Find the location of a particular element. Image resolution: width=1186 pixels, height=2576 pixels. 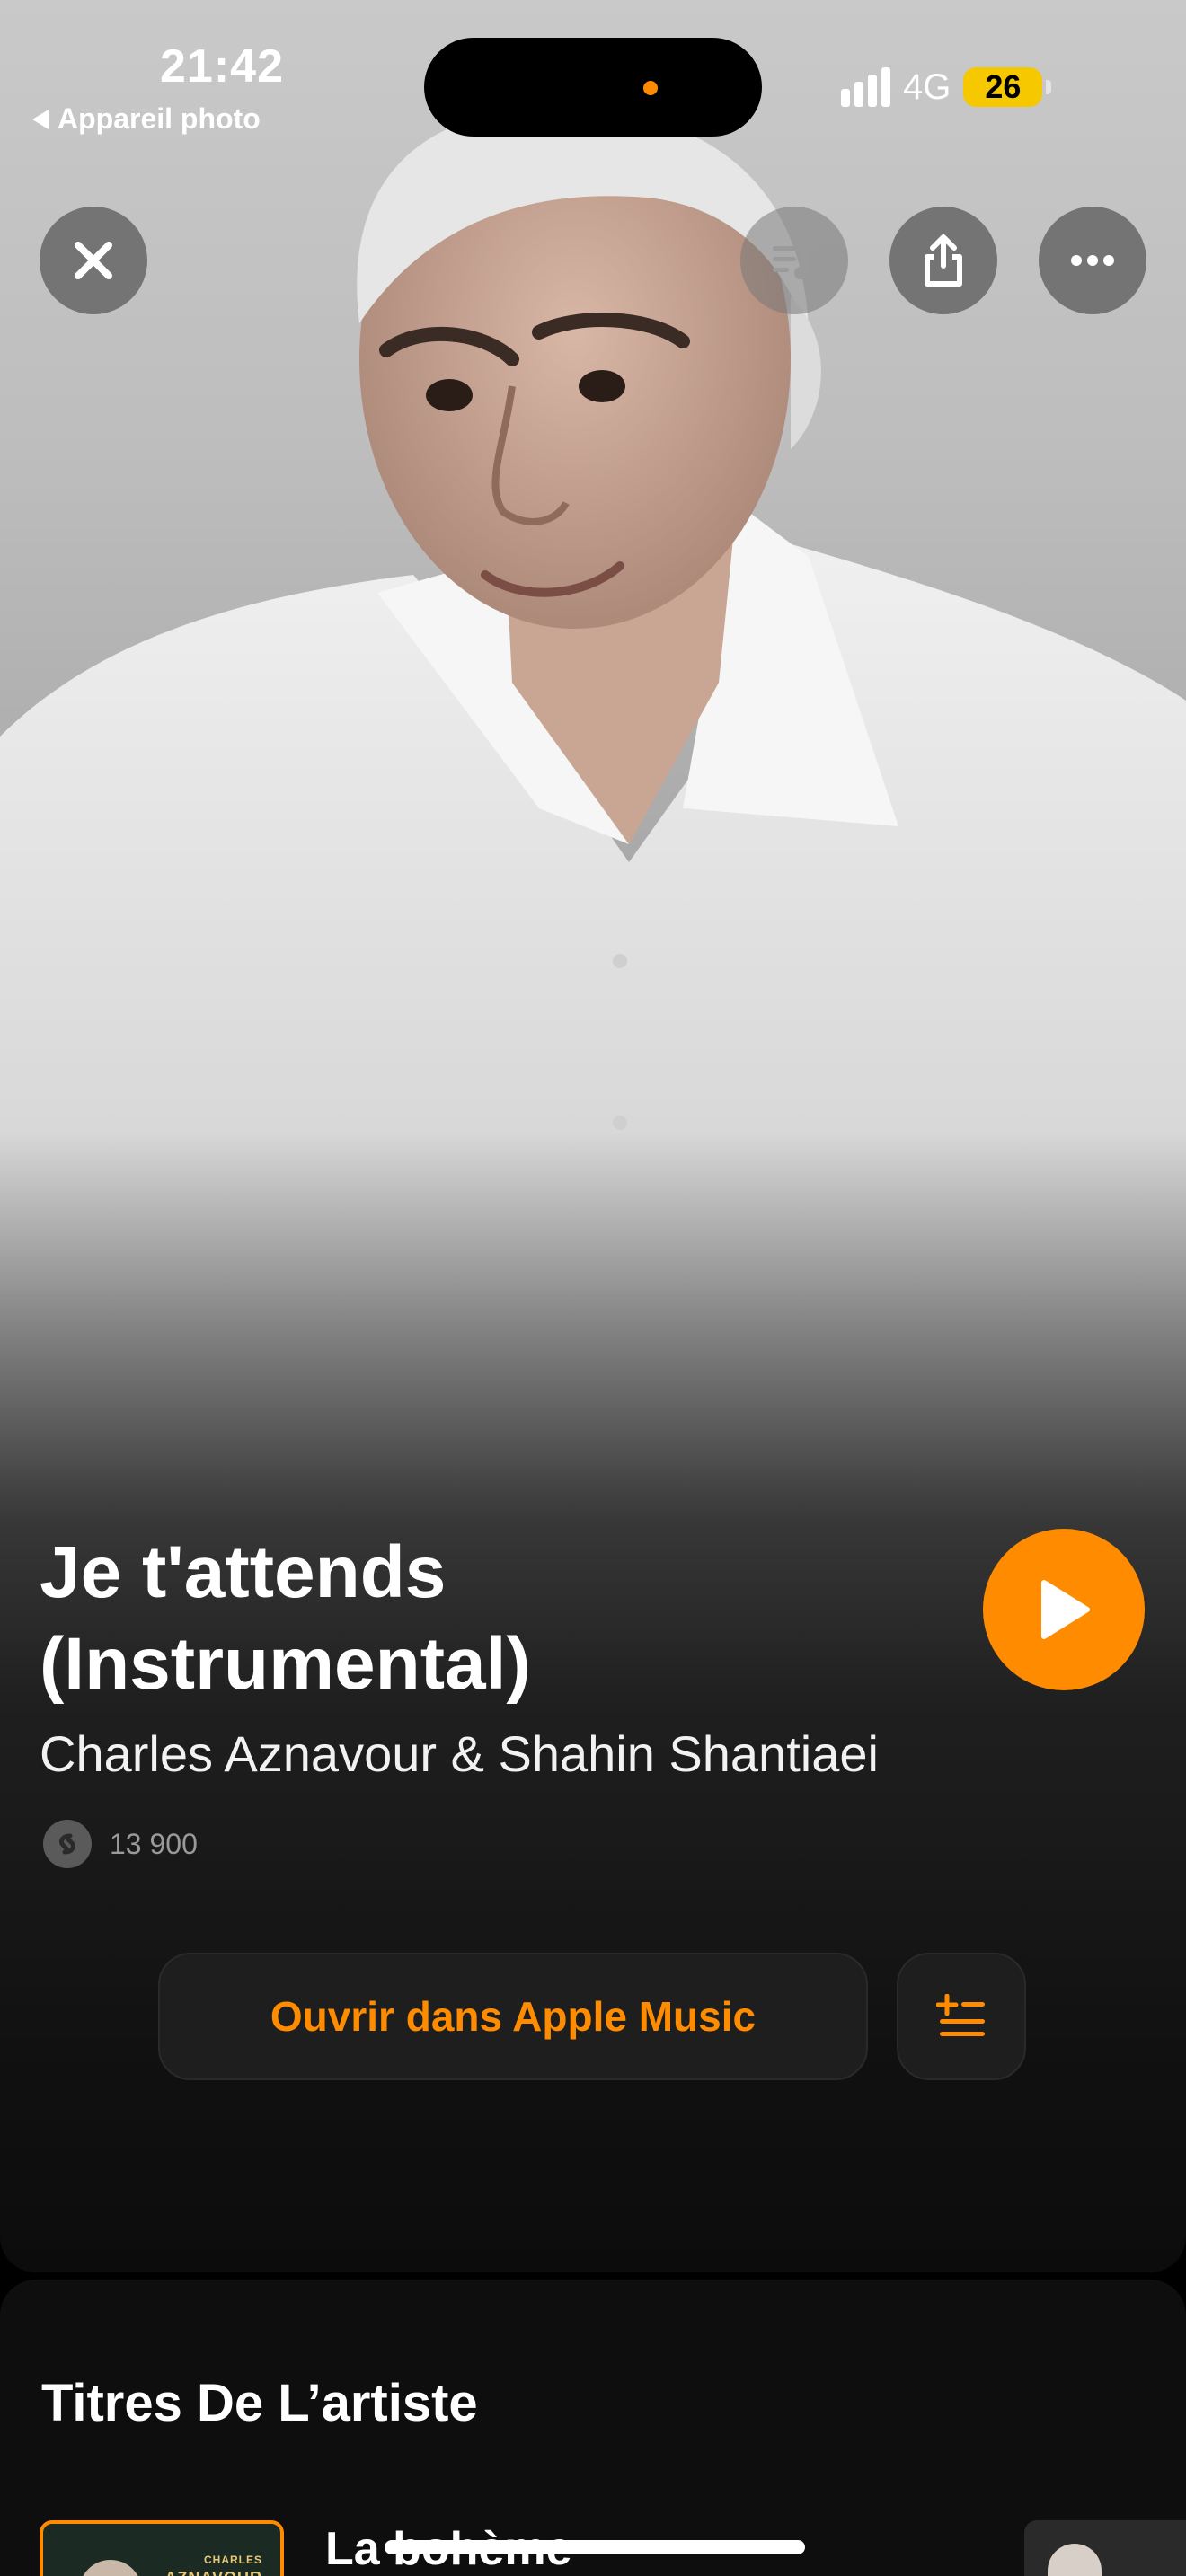

close-icon is located at coordinates (93, 260).